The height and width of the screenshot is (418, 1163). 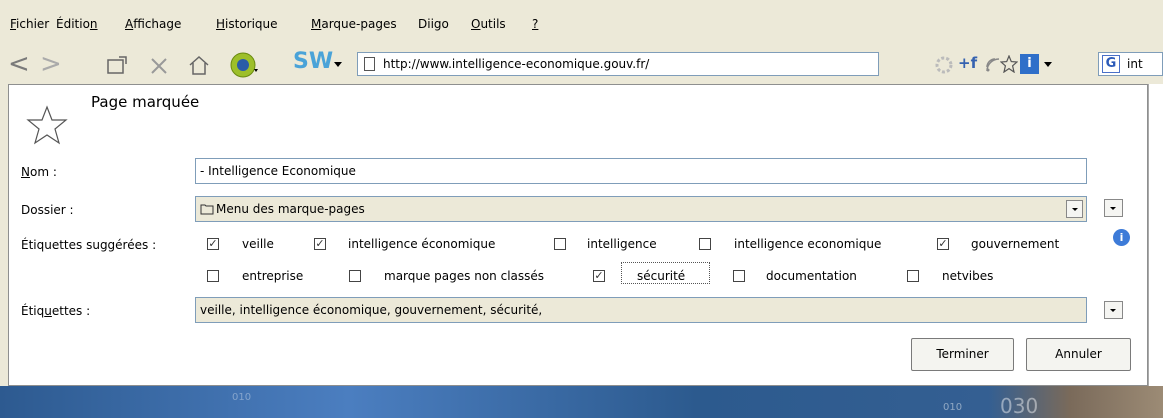 What do you see at coordinates (258, 244) in the screenshot?
I see `tag-label: veille` at bounding box center [258, 244].